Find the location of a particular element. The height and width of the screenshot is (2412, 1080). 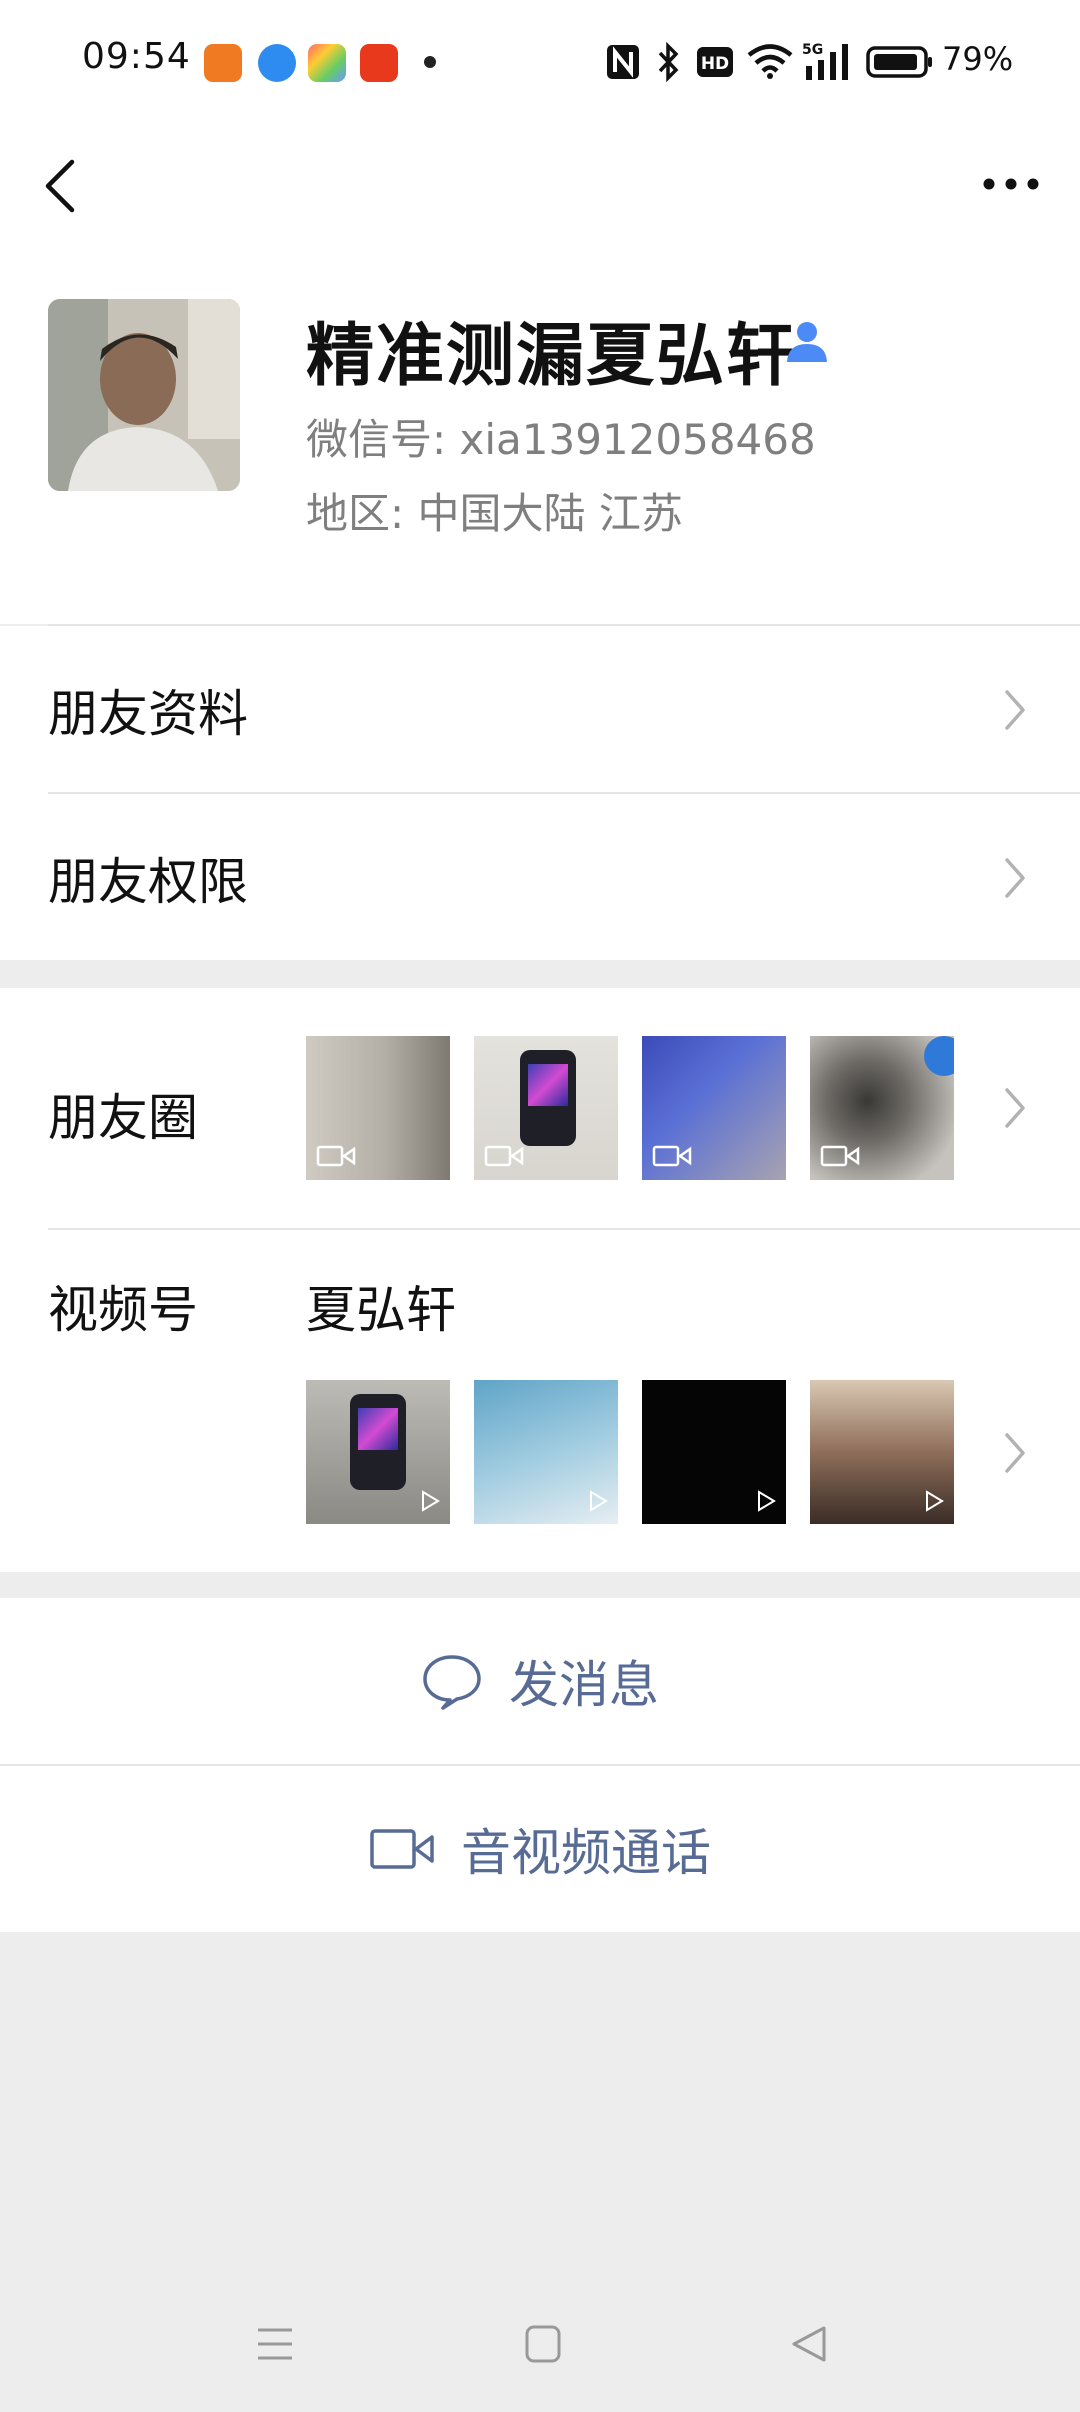

avatar-photo is located at coordinates (144, 395).